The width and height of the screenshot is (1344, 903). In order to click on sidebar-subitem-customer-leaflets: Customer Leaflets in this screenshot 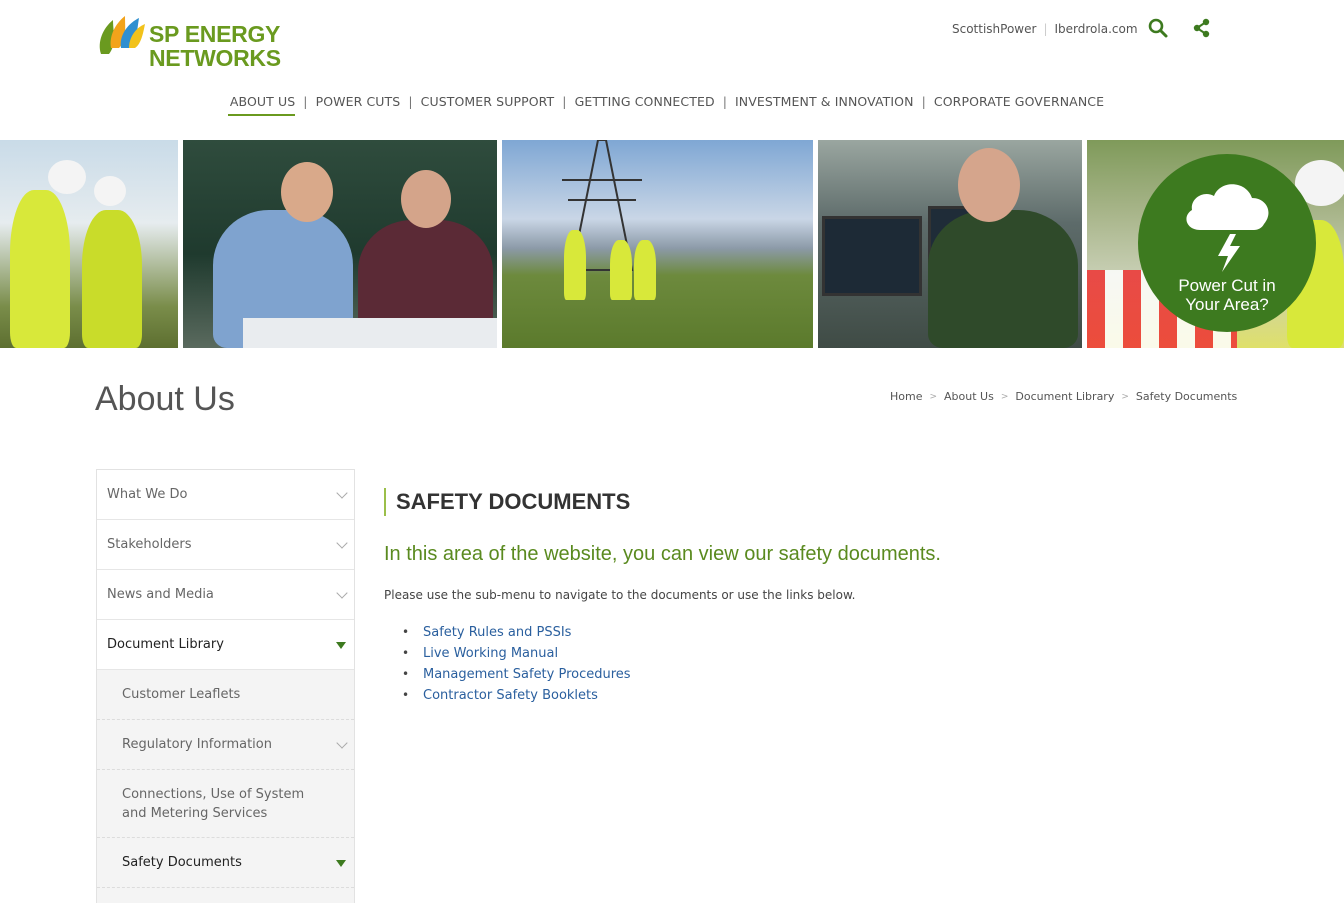, I will do `click(225, 695)`.